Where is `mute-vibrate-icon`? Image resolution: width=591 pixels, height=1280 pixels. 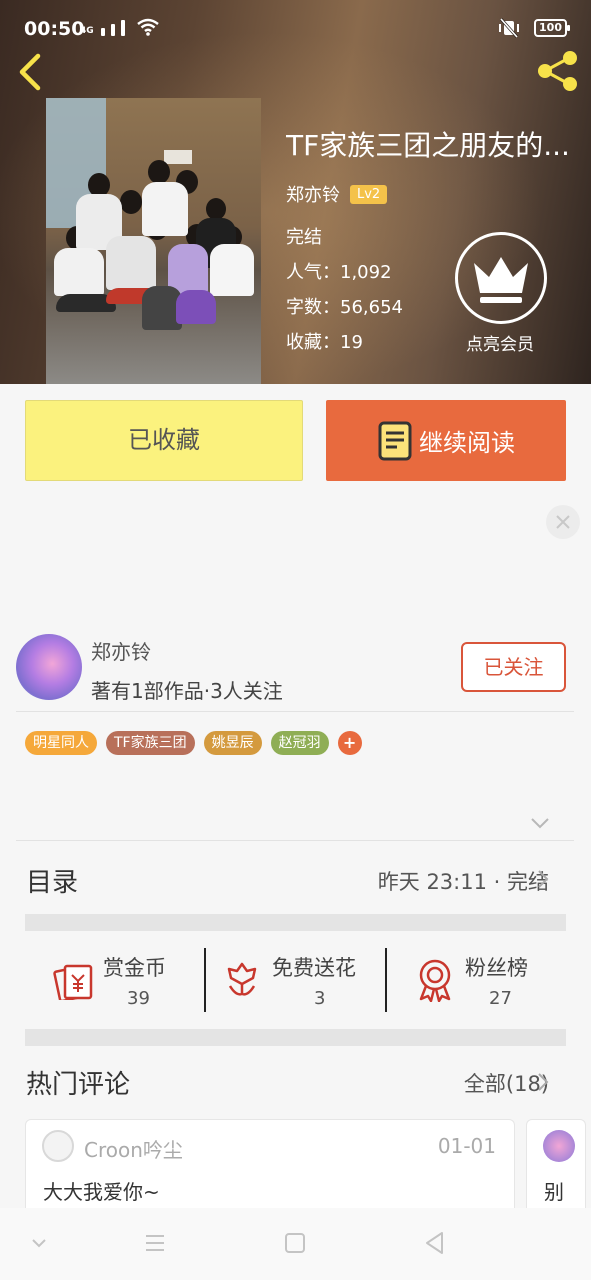
mute-vibrate-icon is located at coordinates (509, 28).